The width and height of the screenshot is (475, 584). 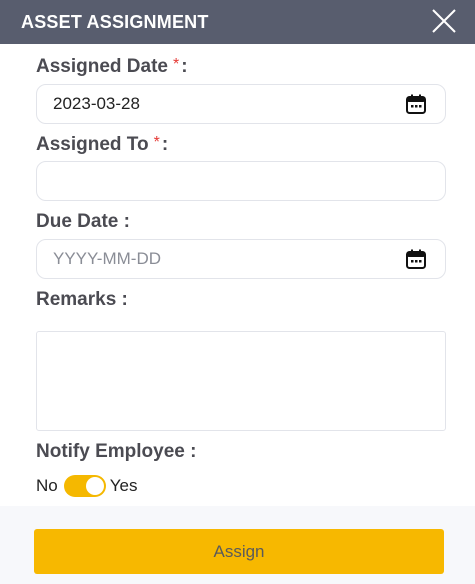 I want to click on assigned-to-input, so click(x=241, y=181).